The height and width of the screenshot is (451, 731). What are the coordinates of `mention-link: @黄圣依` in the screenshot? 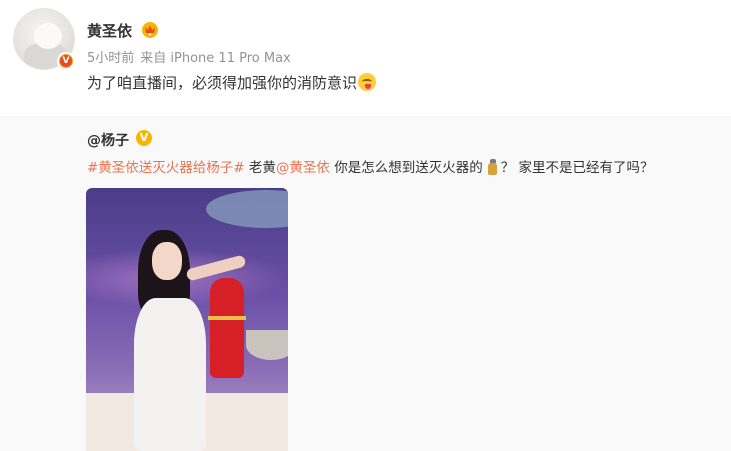 It's located at (303, 168).